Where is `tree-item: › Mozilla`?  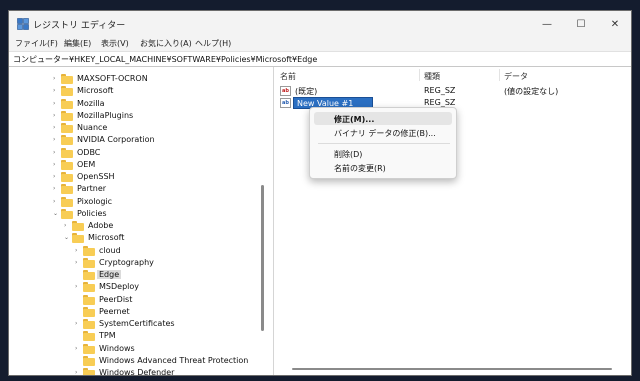
tree-item: › Mozilla is located at coordinates (139, 104).